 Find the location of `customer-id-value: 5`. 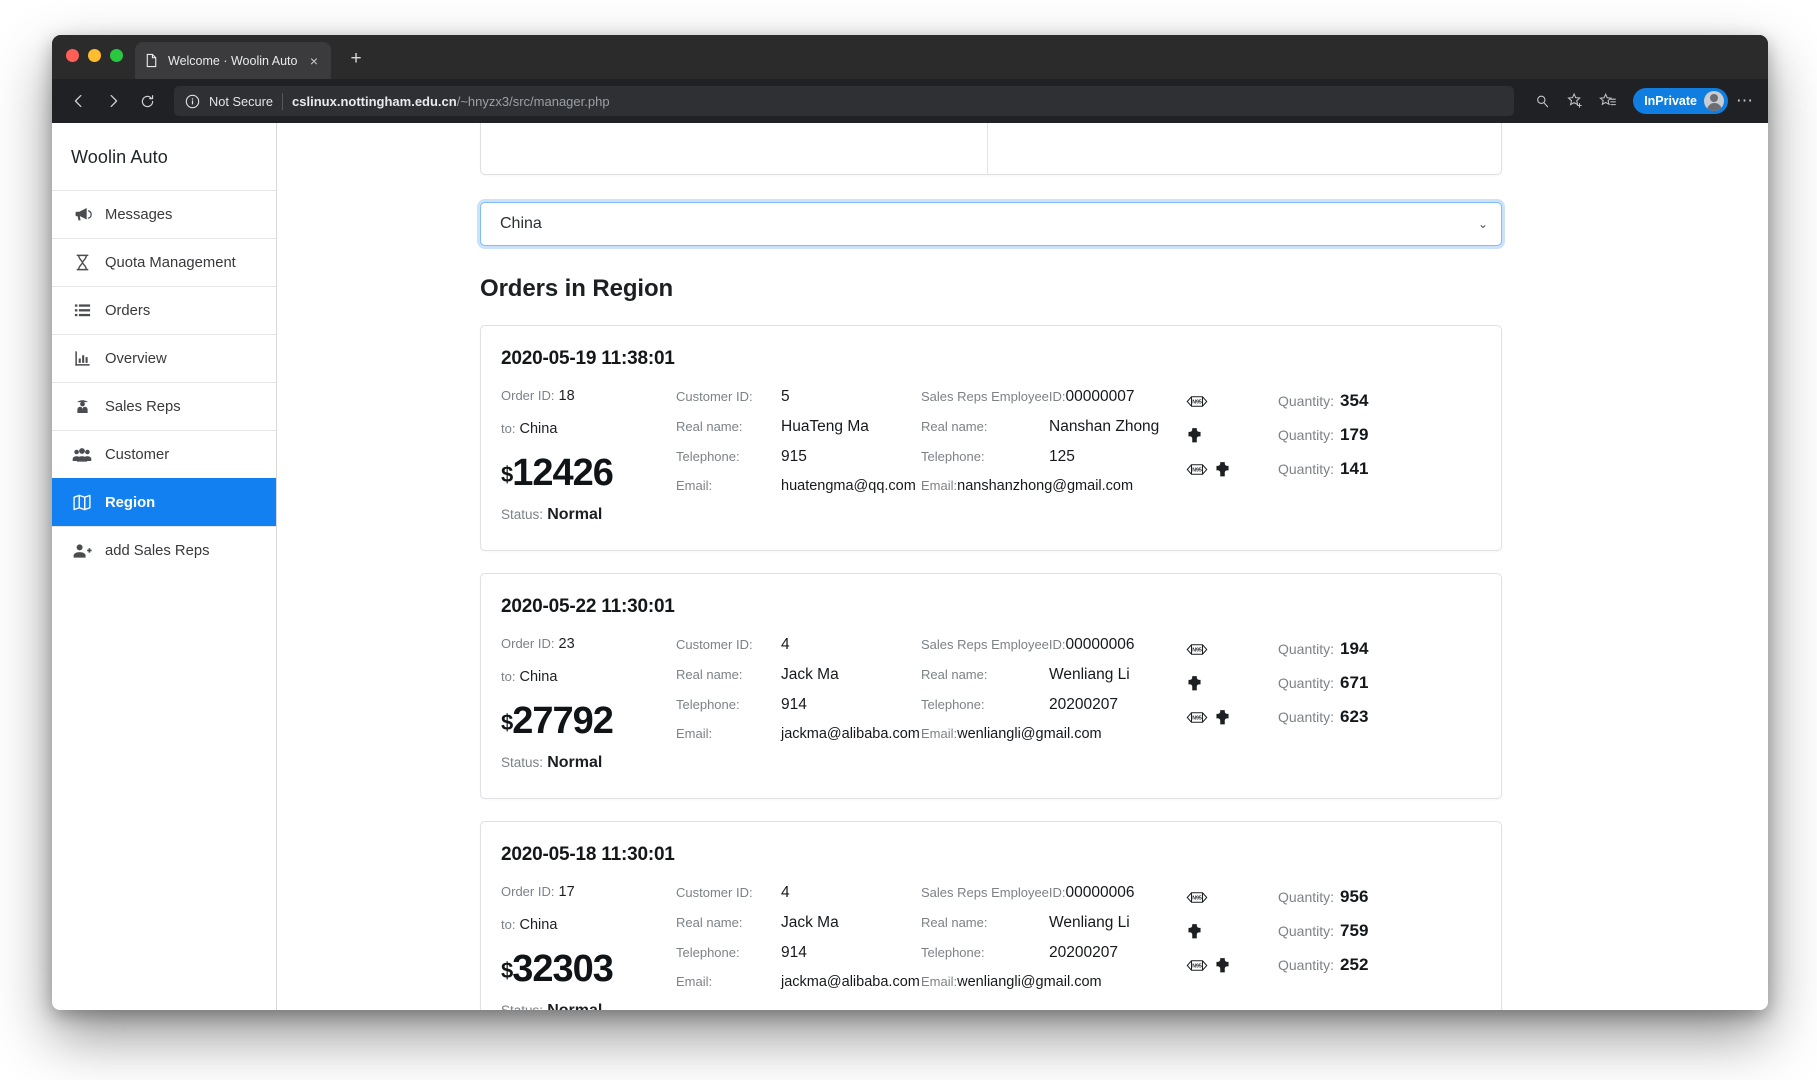

customer-id-value: 5 is located at coordinates (785, 396).